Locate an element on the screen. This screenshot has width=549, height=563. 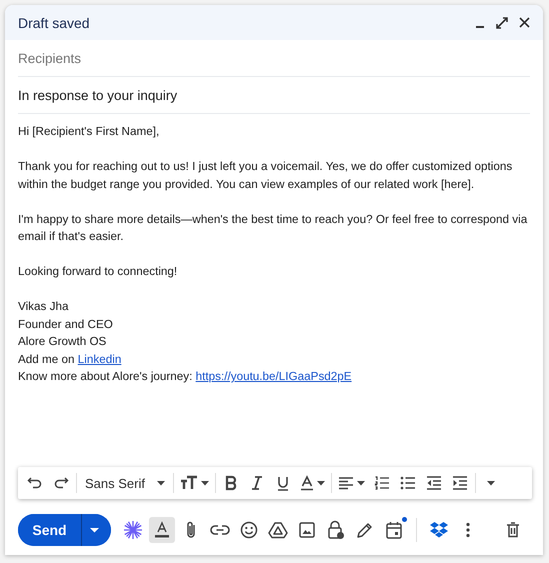
body-text: Looking forward to connecting! is located at coordinates (98, 272).